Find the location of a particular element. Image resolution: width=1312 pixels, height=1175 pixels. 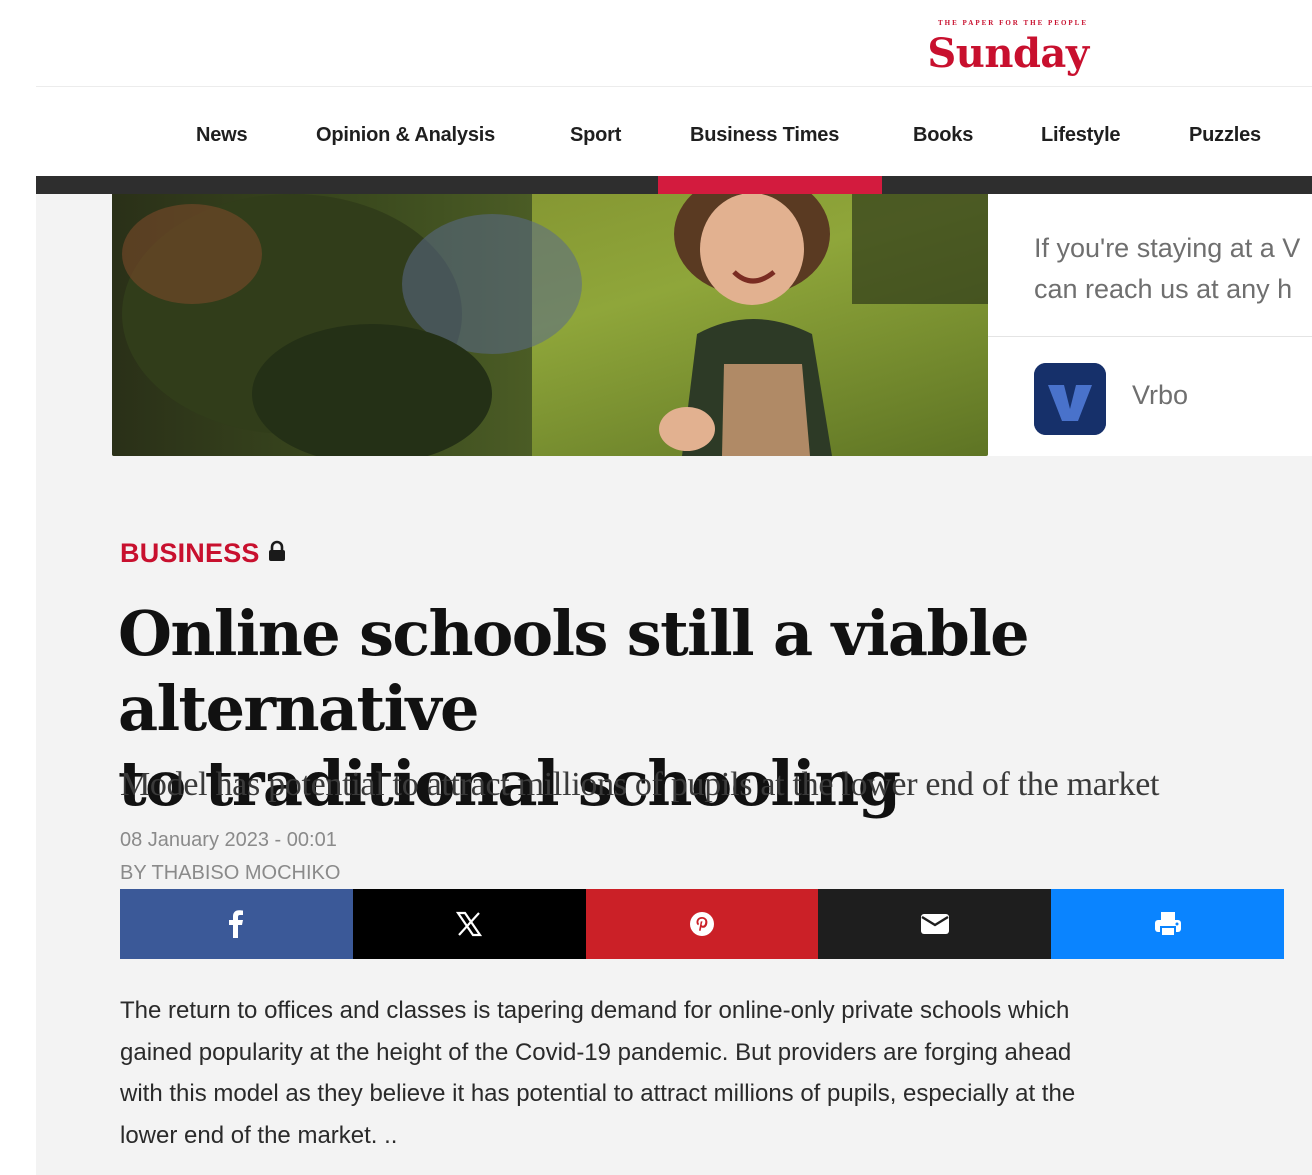

article-byline: BY THABISO MOCHIKO is located at coordinates (230, 873).